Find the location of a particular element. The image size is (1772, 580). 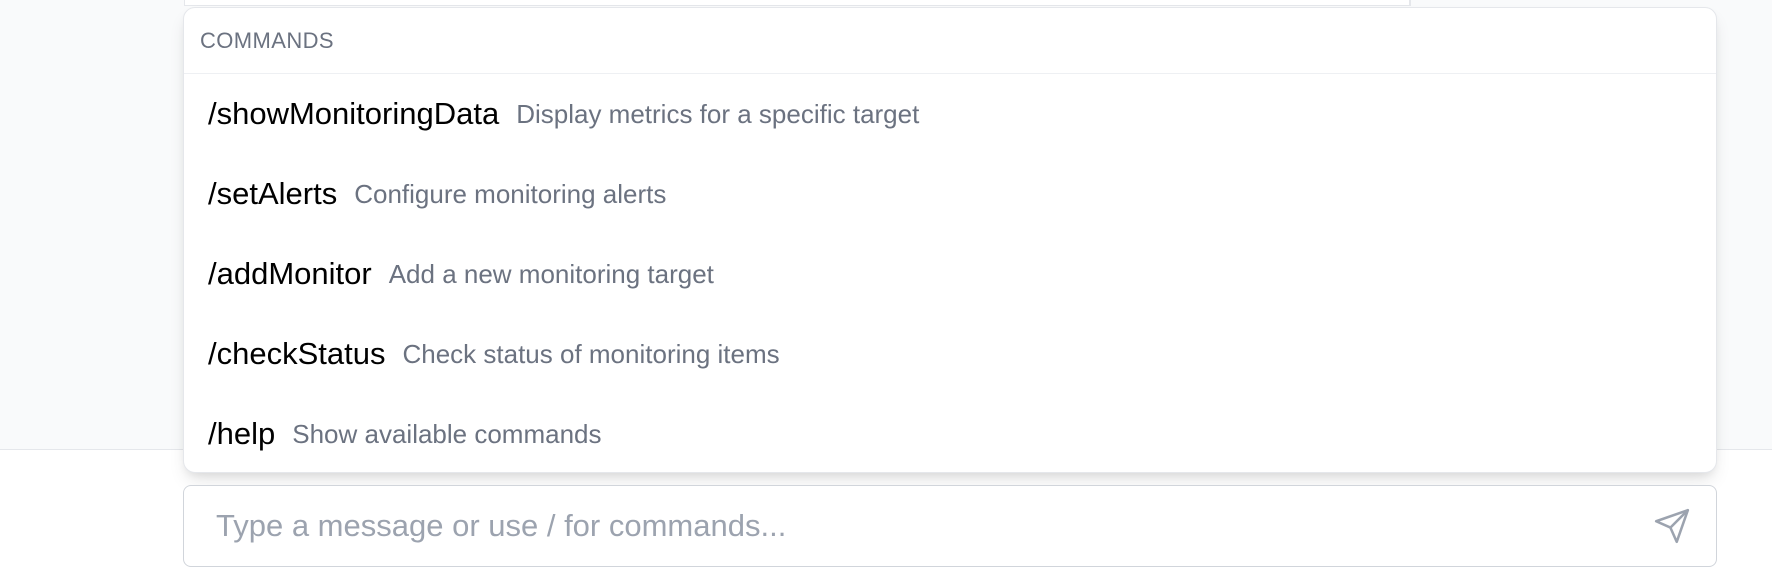

command-description: Display metrics for a specific target is located at coordinates (718, 113).